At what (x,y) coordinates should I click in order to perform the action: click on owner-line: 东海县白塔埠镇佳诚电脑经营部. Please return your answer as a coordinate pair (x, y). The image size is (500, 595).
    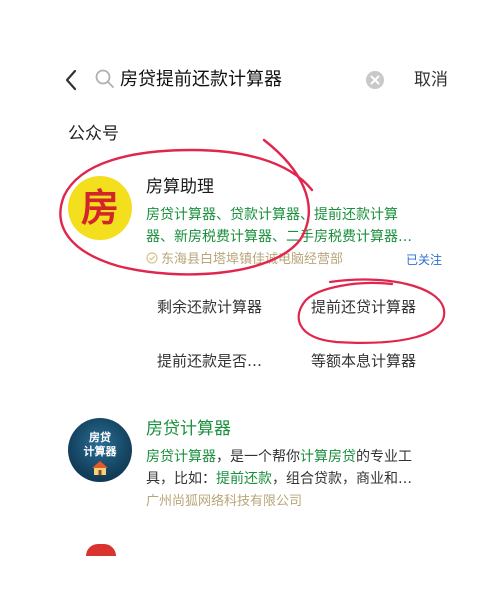
    Looking at the image, I should click on (244, 260).